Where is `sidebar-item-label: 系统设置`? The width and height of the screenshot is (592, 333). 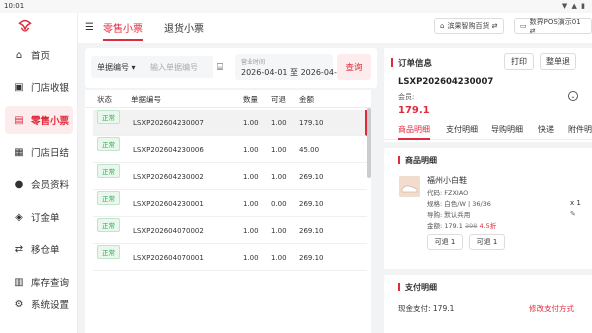 sidebar-item-label: 系统设置 is located at coordinates (50, 305).